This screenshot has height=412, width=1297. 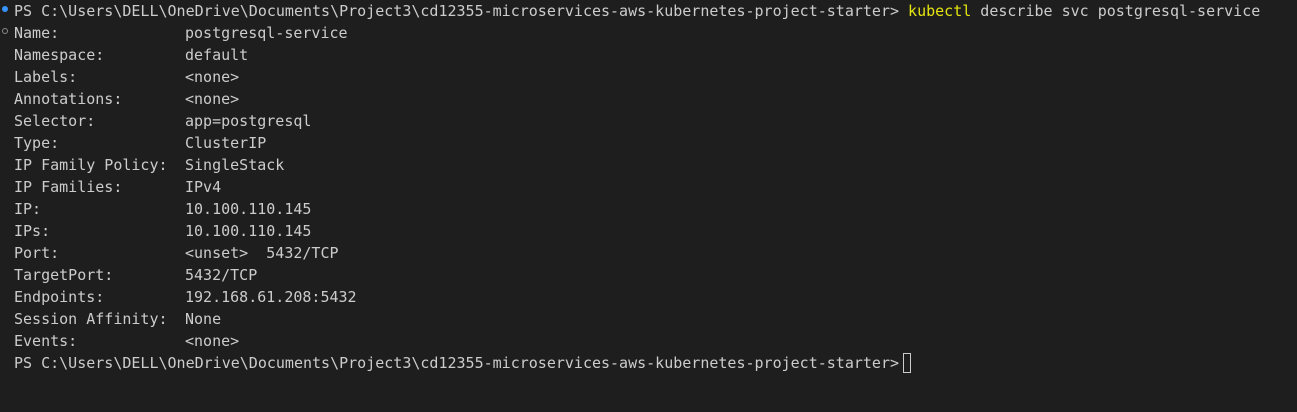 What do you see at coordinates (37, 143) in the screenshot?
I see `field-label: Type:` at bounding box center [37, 143].